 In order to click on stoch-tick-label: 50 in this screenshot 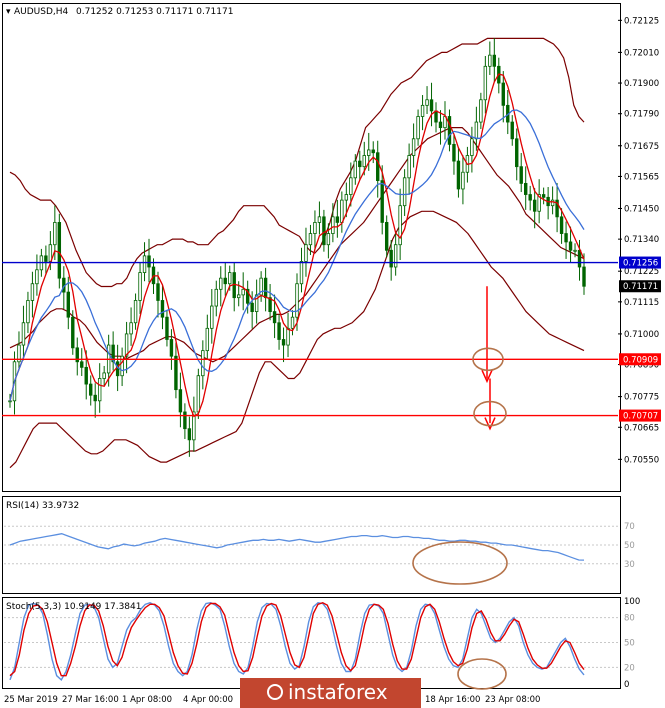, I will do `click(629, 644)`.